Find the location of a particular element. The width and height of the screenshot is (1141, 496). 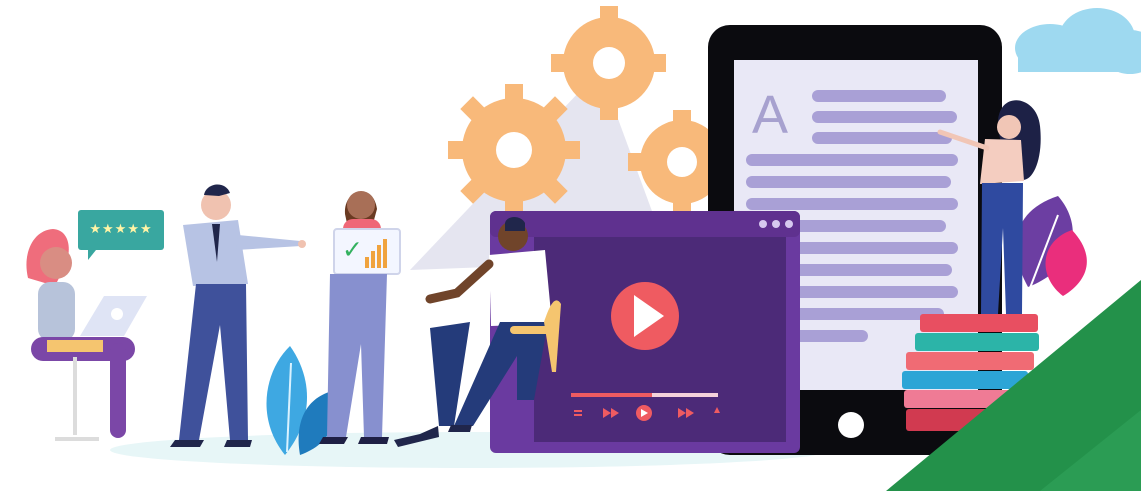

leaf-icon is located at coordinates (1051, 246).